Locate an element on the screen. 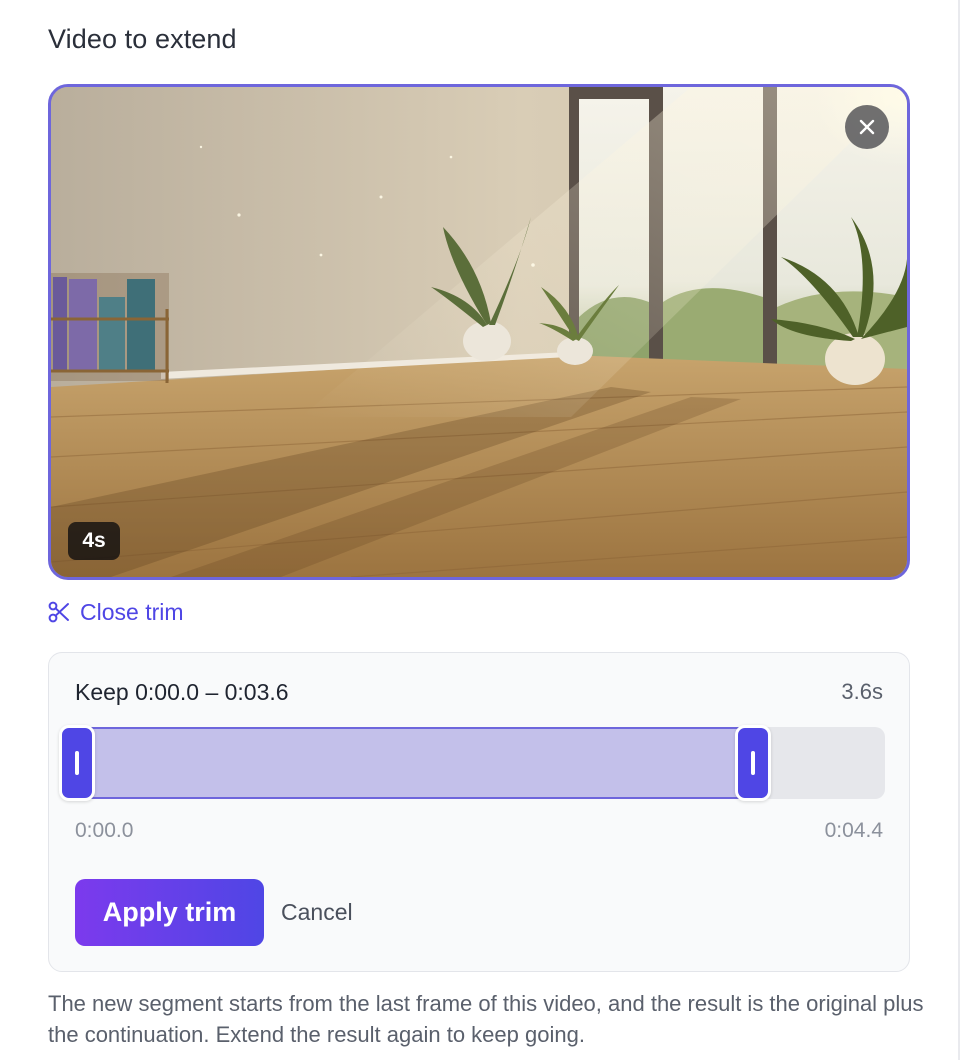 This screenshot has width=960, height=1060. close-trim-label: Close trim is located at coordinates (132, 611).